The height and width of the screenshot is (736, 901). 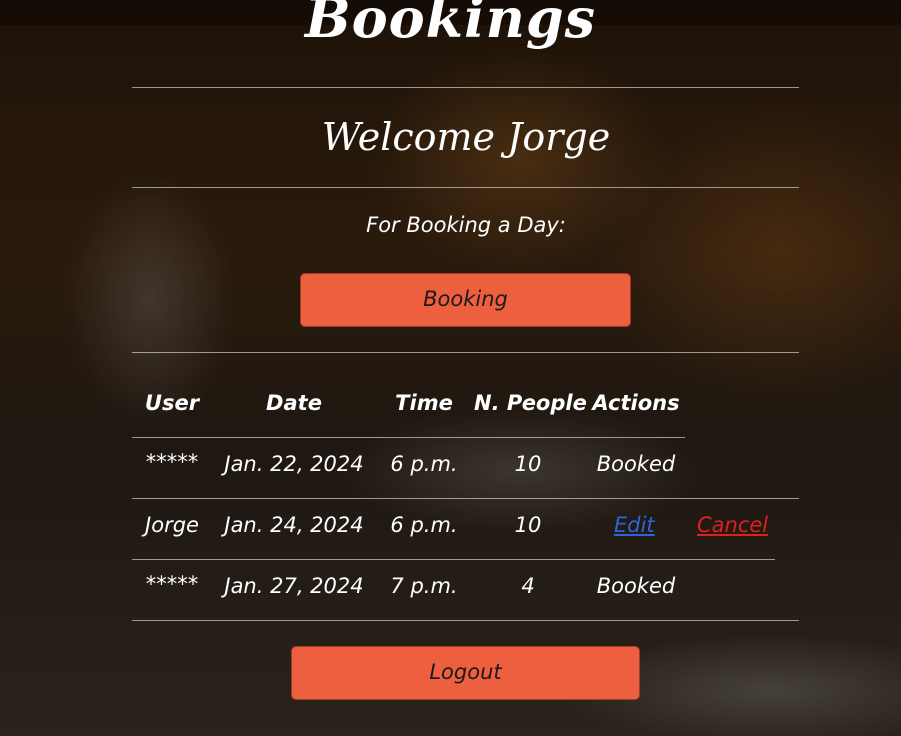 I want to click on cell-people: 4, so click(x=528, y=586).